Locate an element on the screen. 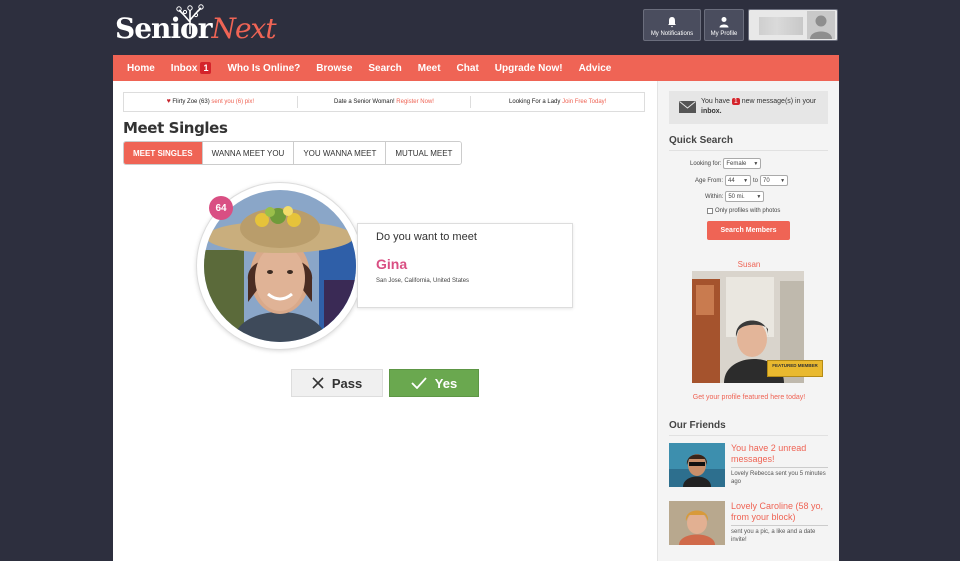  nav-advice: Advice is located at coordinates (595, 68).